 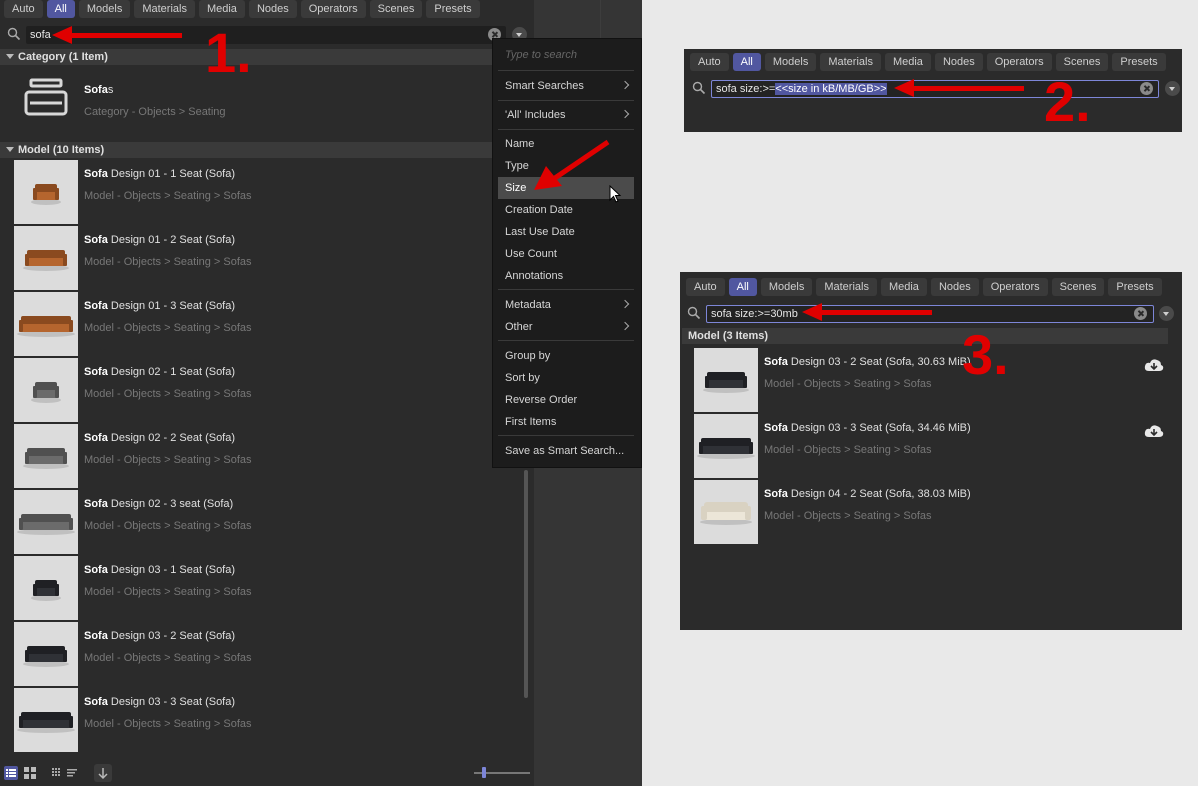 What do you see at coordinates (46, 97) in the screenshot?
I see `category-folder-icon` at bounding box center [46, 97].